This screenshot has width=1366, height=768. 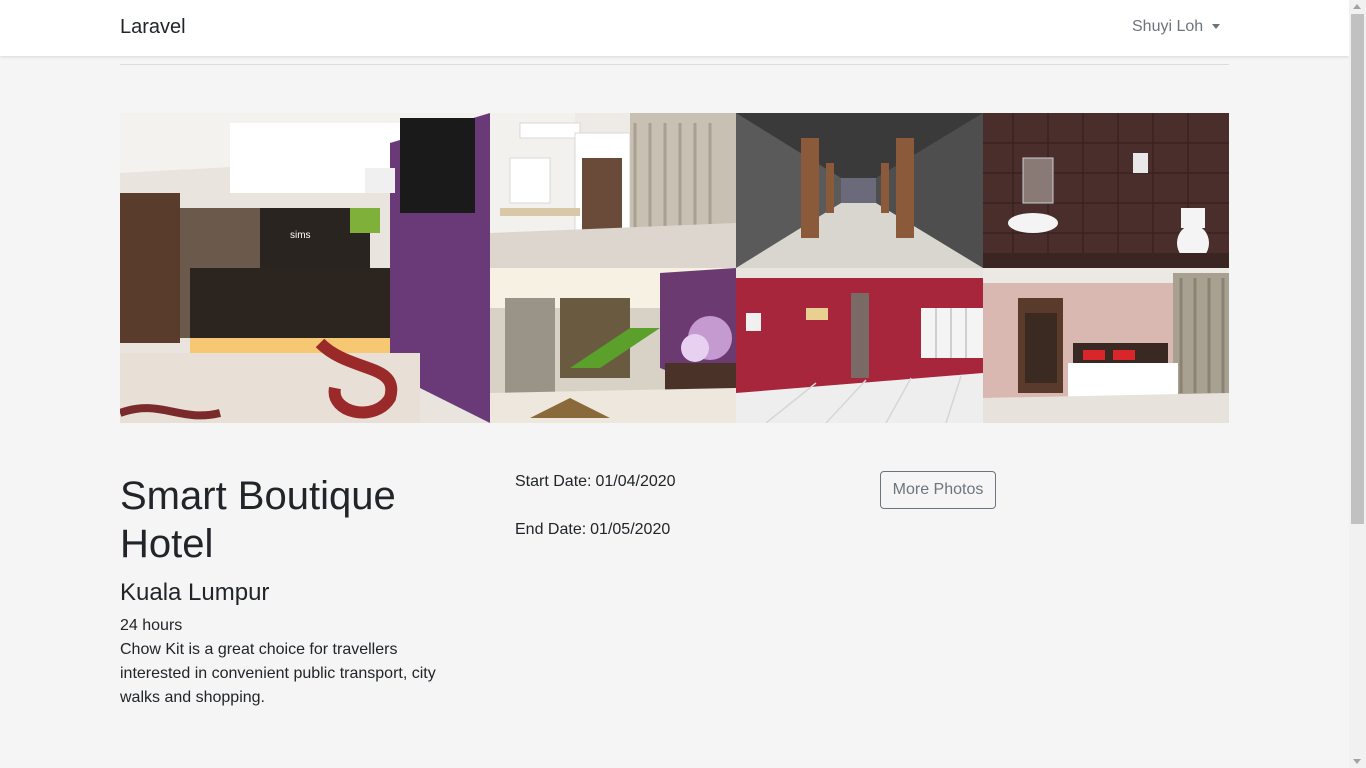 What do you see at coordinates (613, 345) in the screenshot?
I see `lobby-stairs-photo` at bounding box center [613, 345].